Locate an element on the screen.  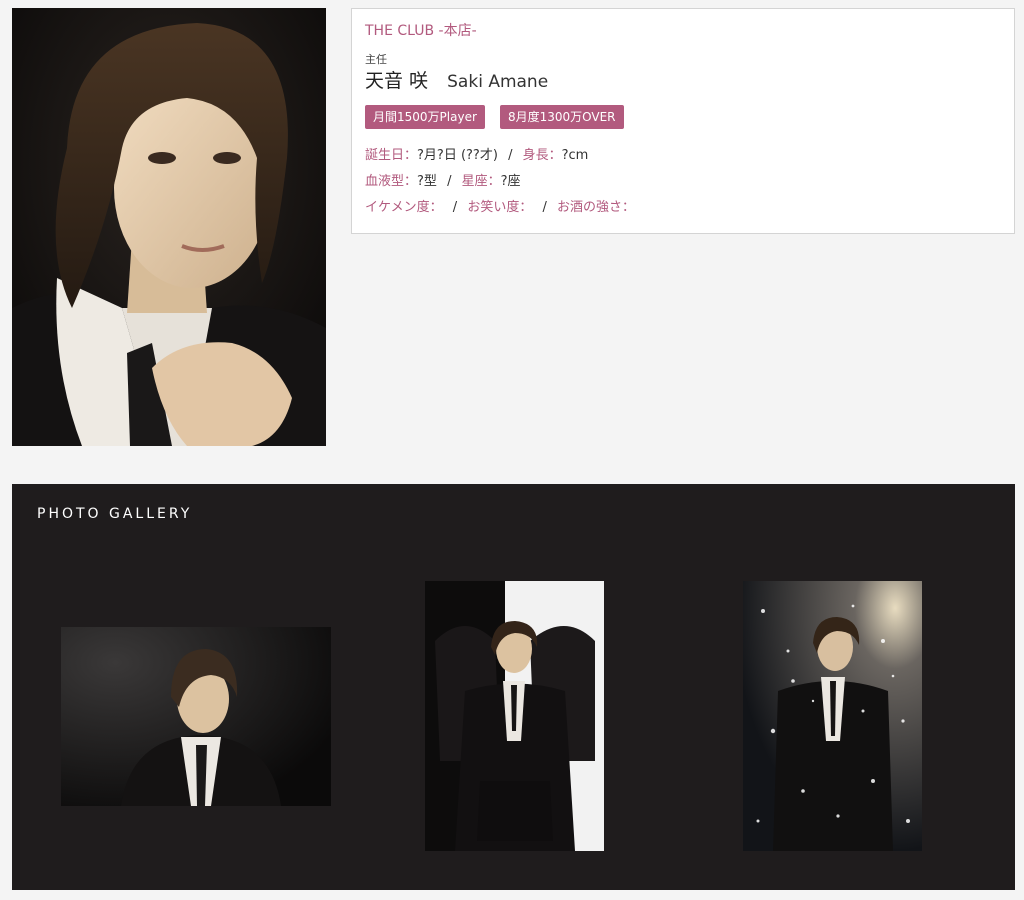
detail-line-blood-zodiac: 血液型：?型 / 星座：?座 is located at coordinates (683, 182).